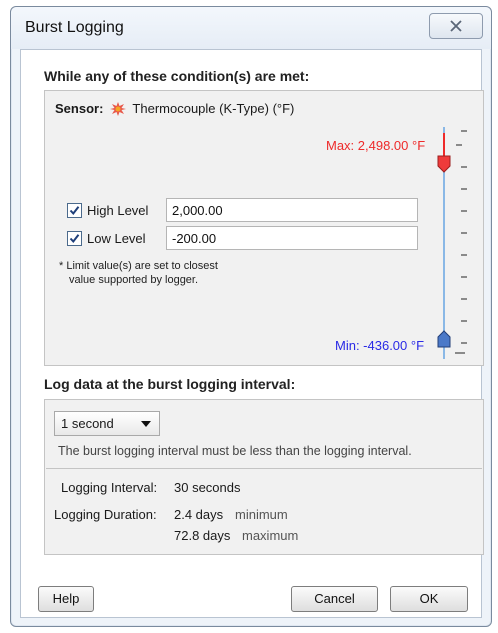 The image size is (498, 633). I want to click on dialog-title: Burst Logging, so click(74, 27).